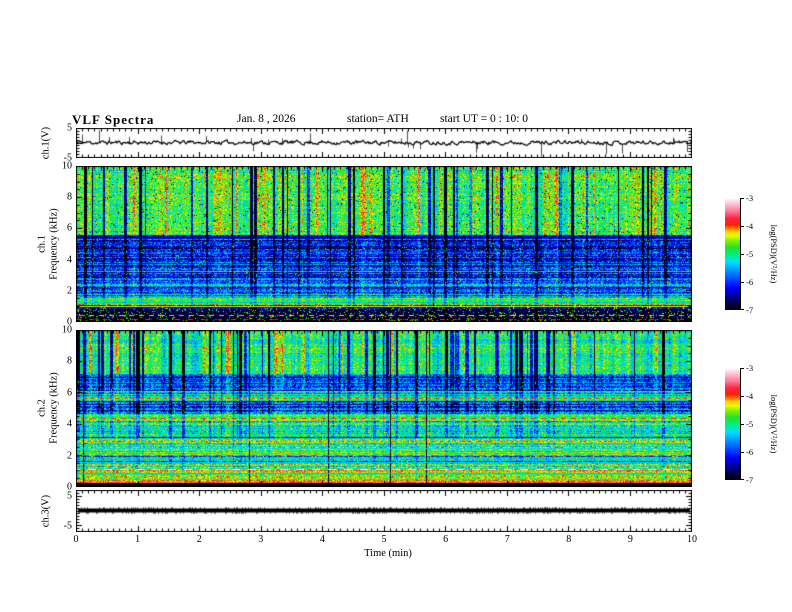 This screenshot has width=792, height=612. I want to click on colorbar-ch2: log(PSD)(V²/Hz) -3 -4 -5 -6 -7, so click(758, 424).